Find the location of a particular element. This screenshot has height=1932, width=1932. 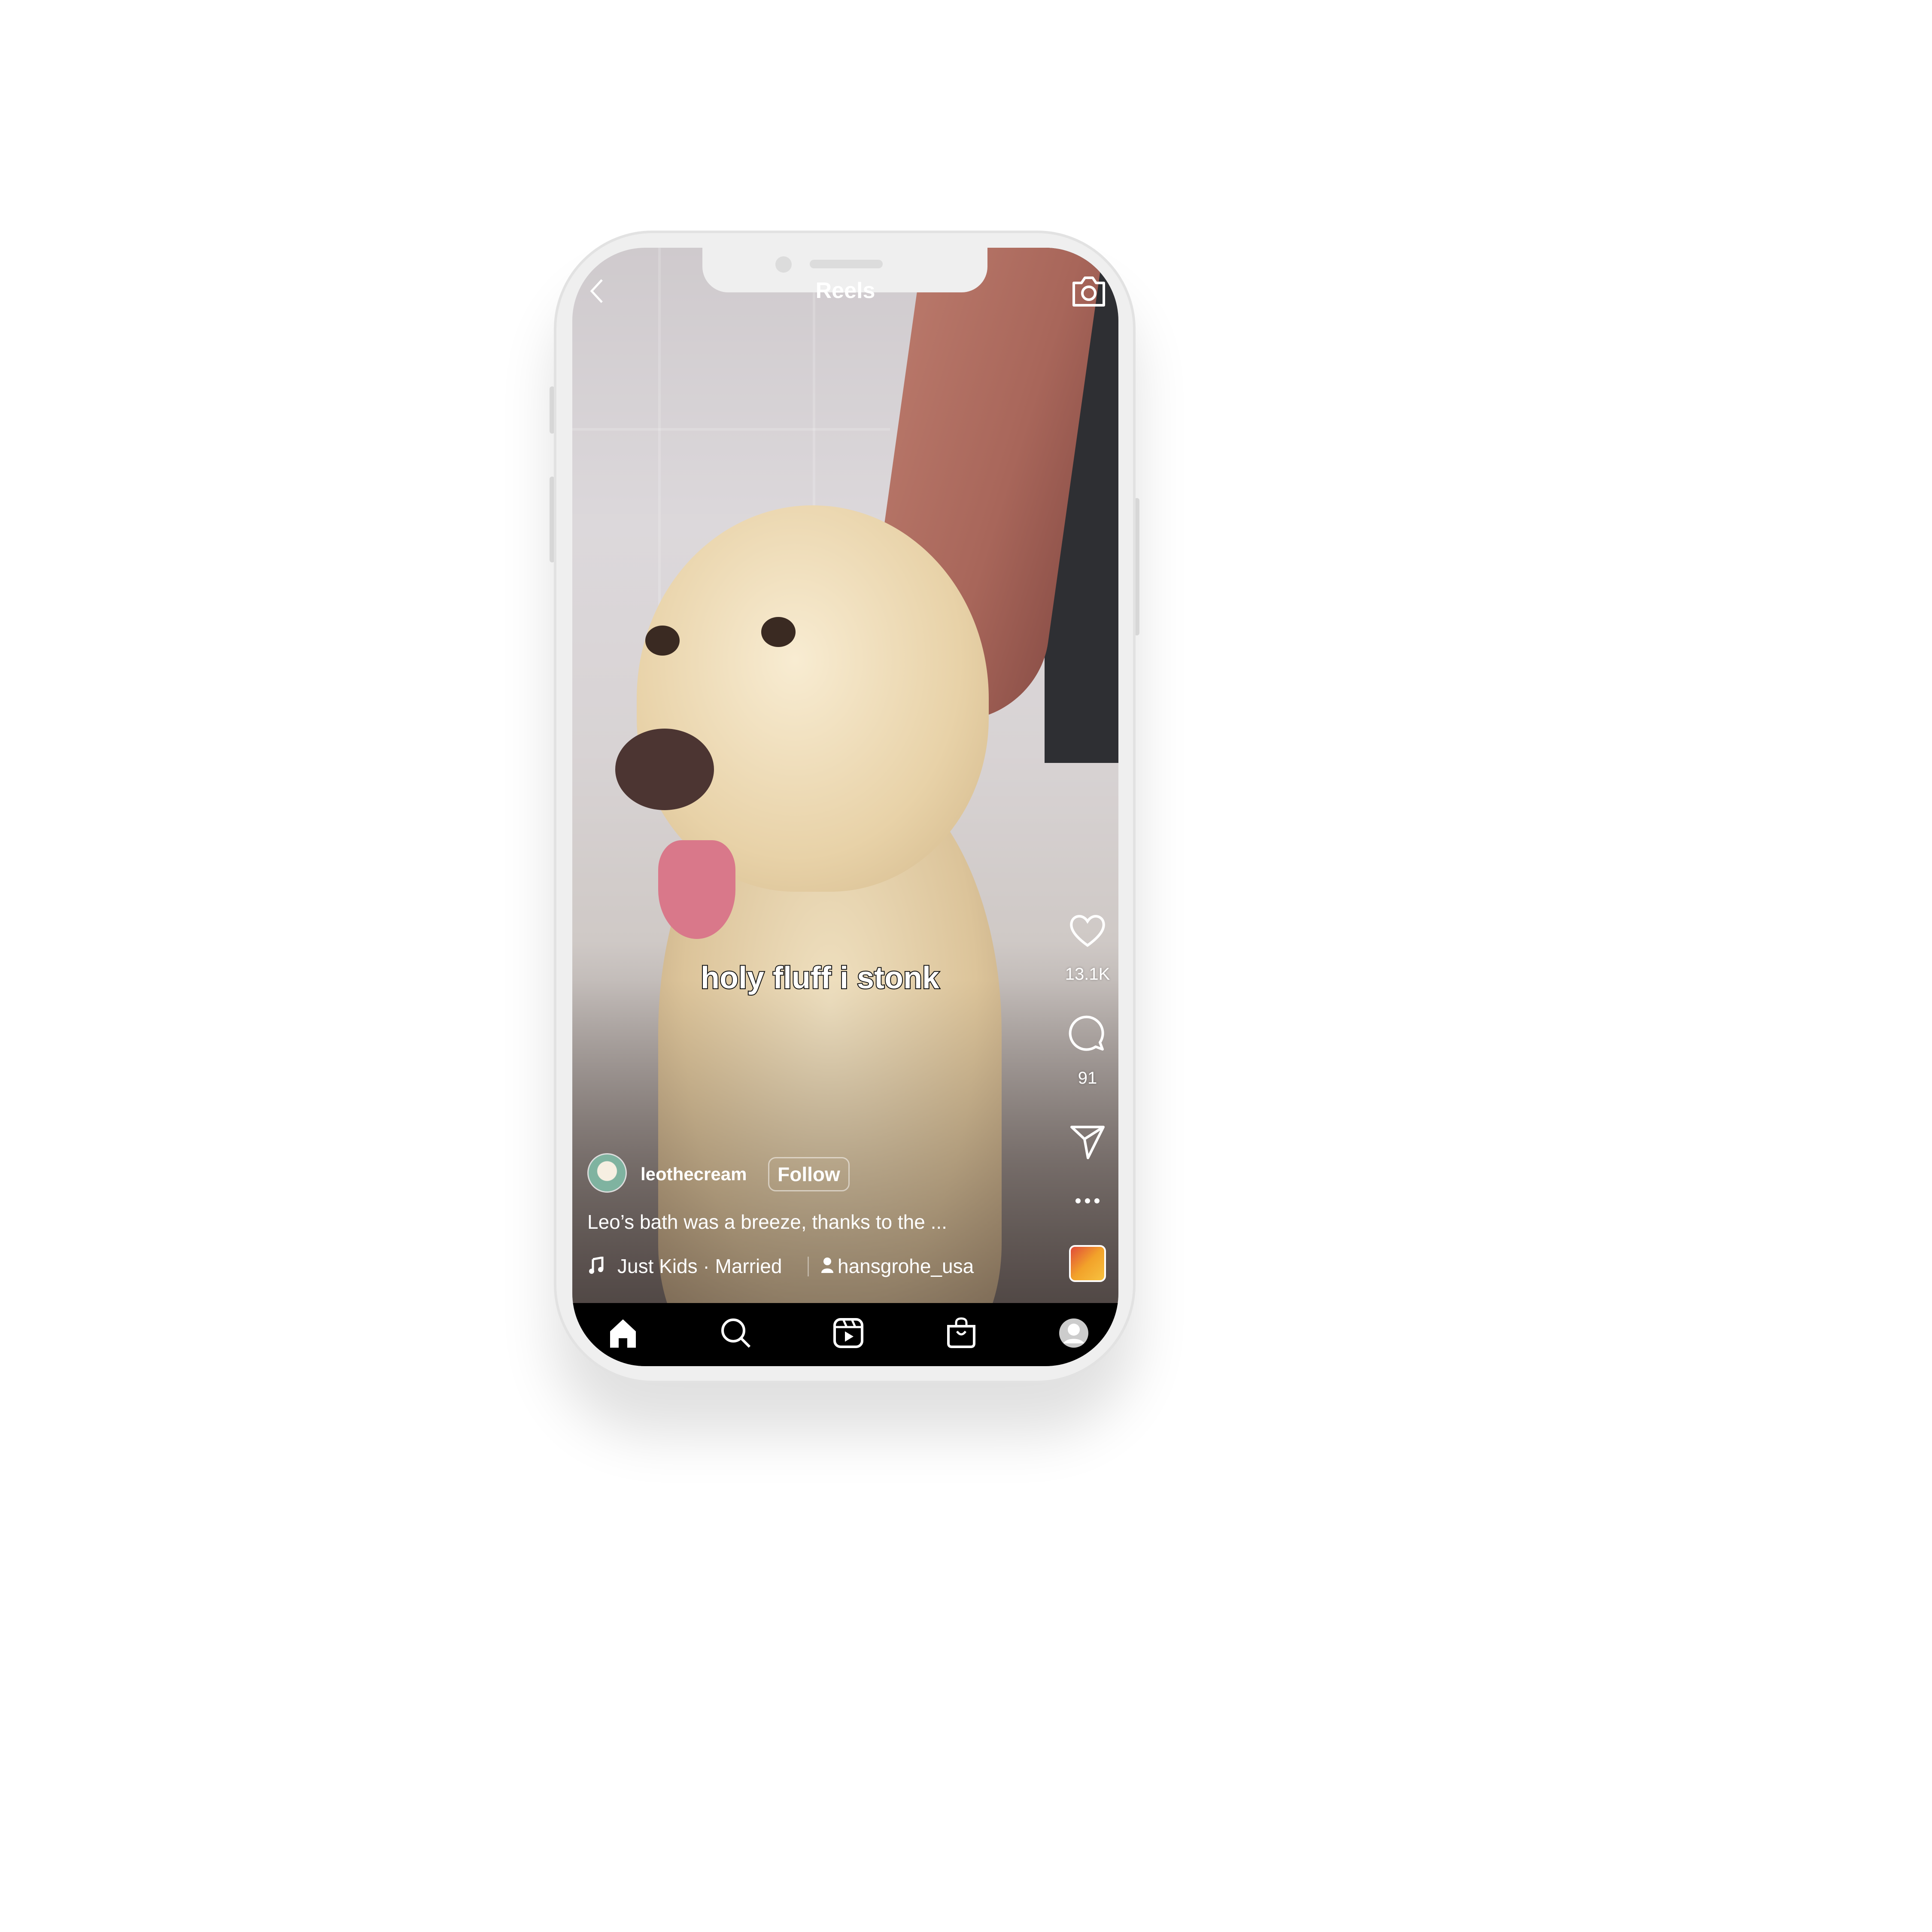

camera-button is located at coordinates (1089, 291).